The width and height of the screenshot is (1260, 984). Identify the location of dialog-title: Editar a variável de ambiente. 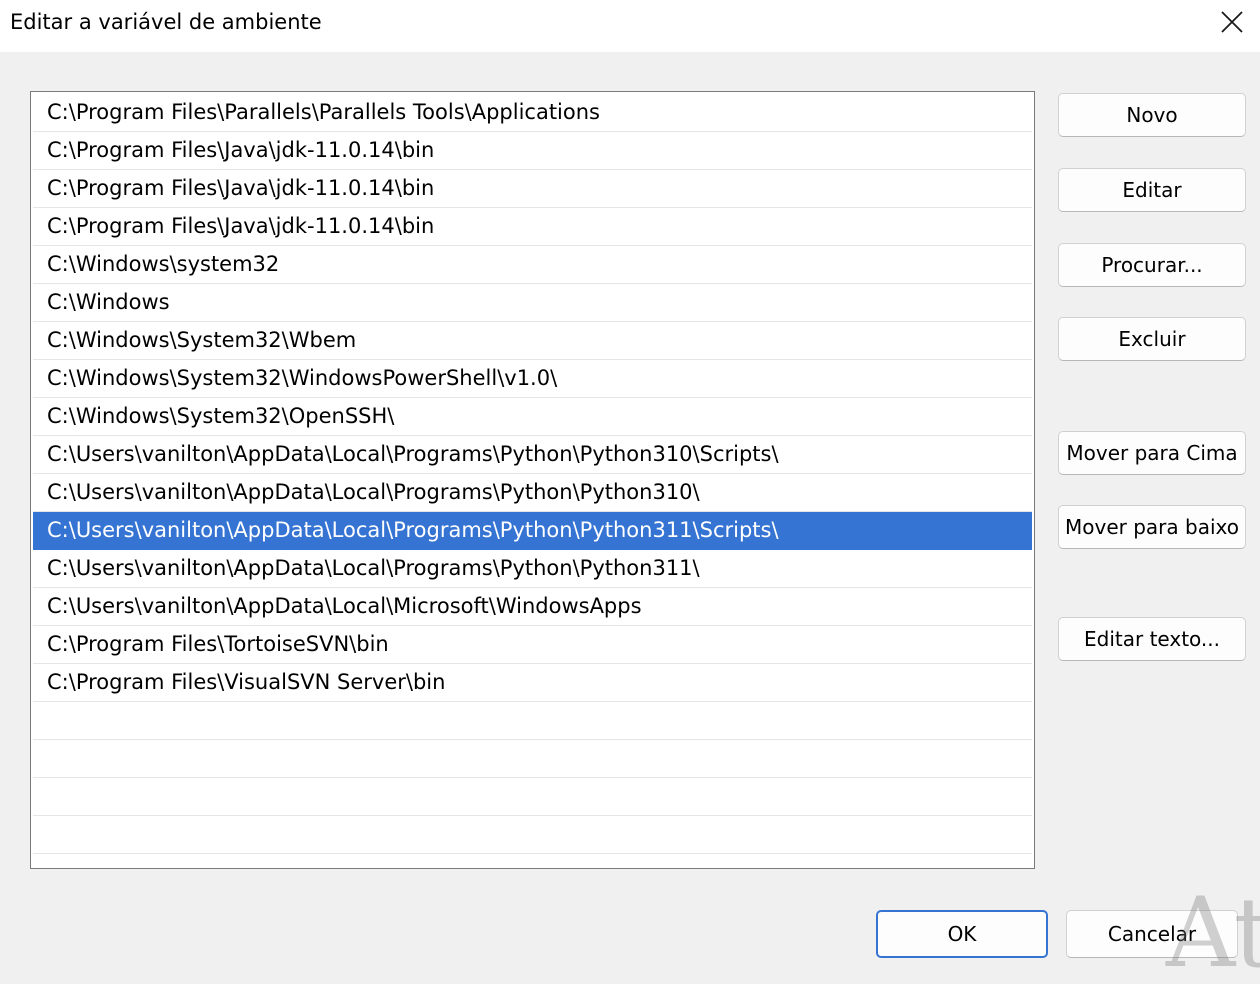
(166, 22).